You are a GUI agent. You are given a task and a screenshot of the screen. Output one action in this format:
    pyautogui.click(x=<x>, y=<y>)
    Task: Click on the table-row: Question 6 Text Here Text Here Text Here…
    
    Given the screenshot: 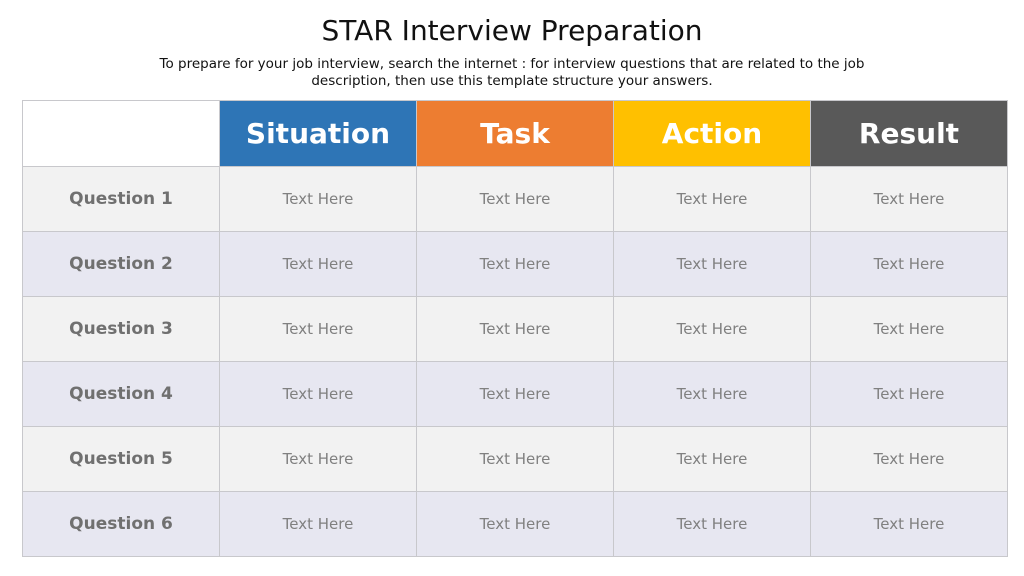 What is the action you would take?
    pyautogui.click(x=515, y=524)
    